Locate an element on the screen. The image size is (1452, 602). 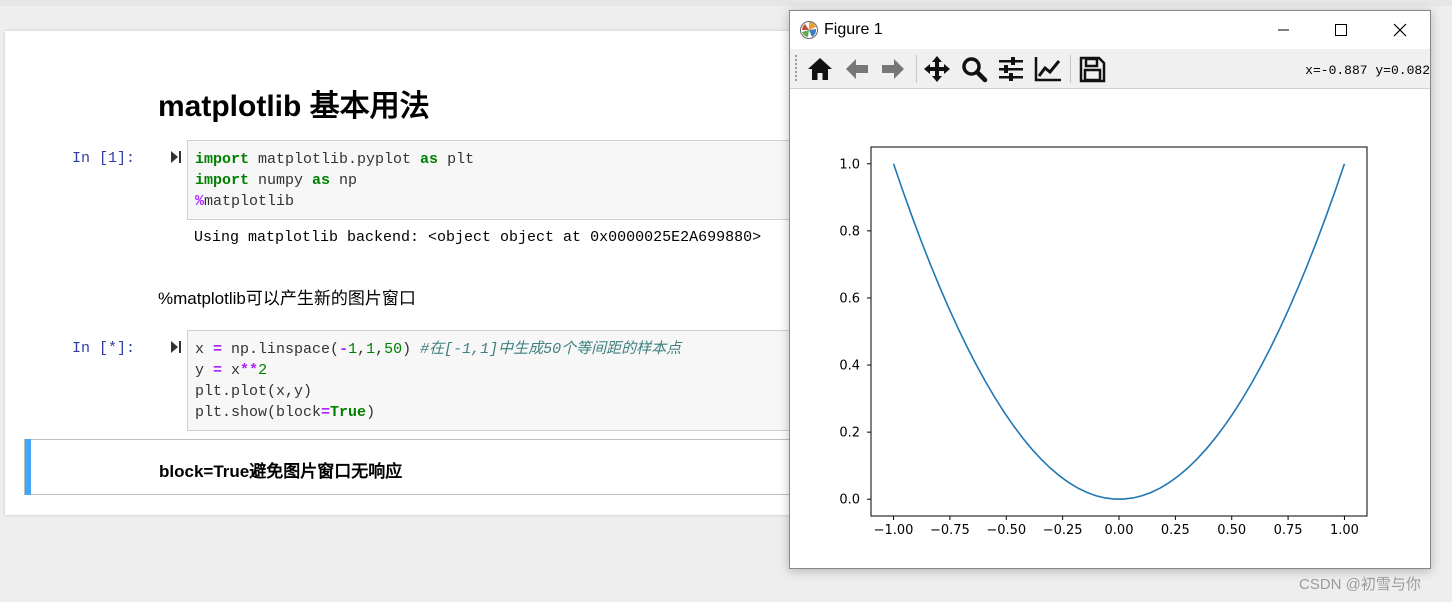
toolbar-grip is located at coordinates (796, 69).